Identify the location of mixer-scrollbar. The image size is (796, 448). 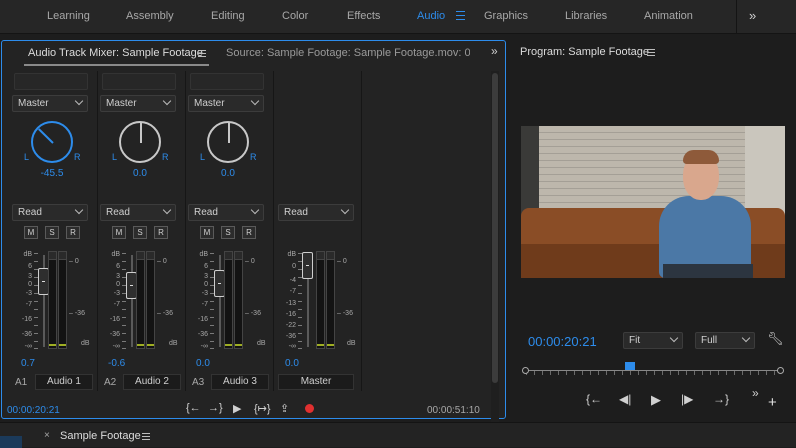
(495, 247).